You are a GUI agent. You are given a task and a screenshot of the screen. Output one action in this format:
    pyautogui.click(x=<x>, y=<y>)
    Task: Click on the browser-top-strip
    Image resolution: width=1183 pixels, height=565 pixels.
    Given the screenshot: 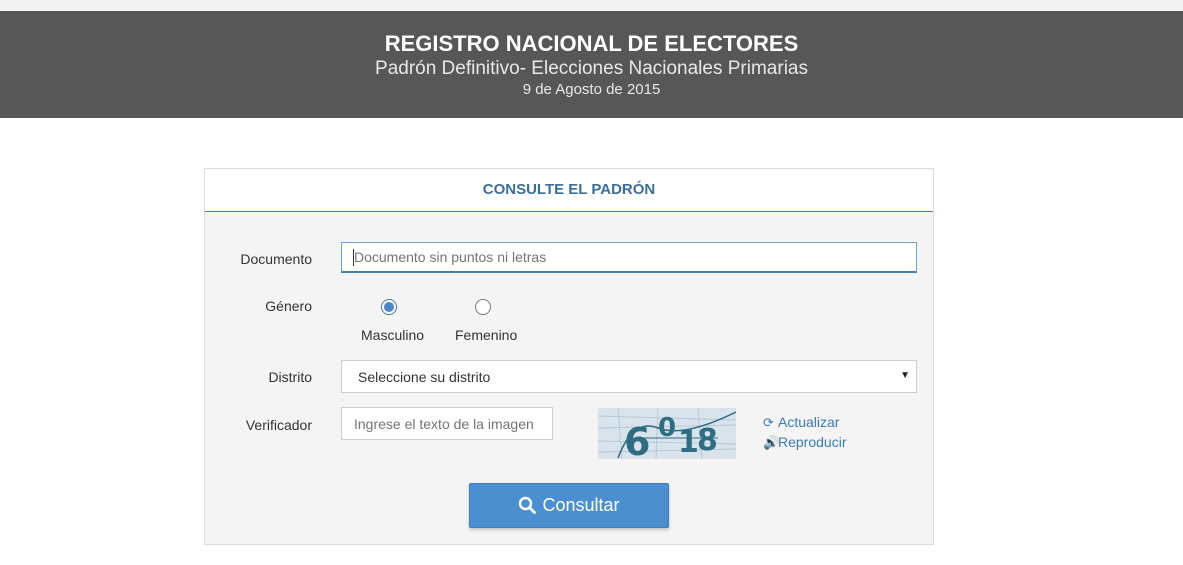 What is the action you would take?
    pyautogui.click(x=591, y=5)
    